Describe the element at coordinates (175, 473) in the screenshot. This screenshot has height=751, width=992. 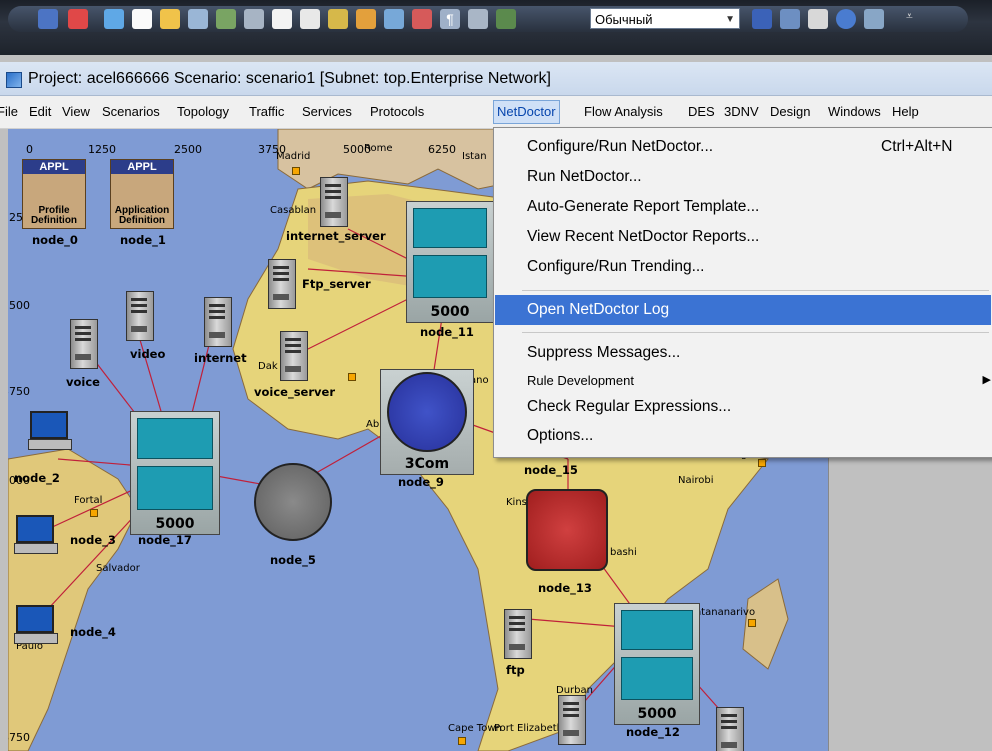
I see `switch-node-17: 5000` at that location.